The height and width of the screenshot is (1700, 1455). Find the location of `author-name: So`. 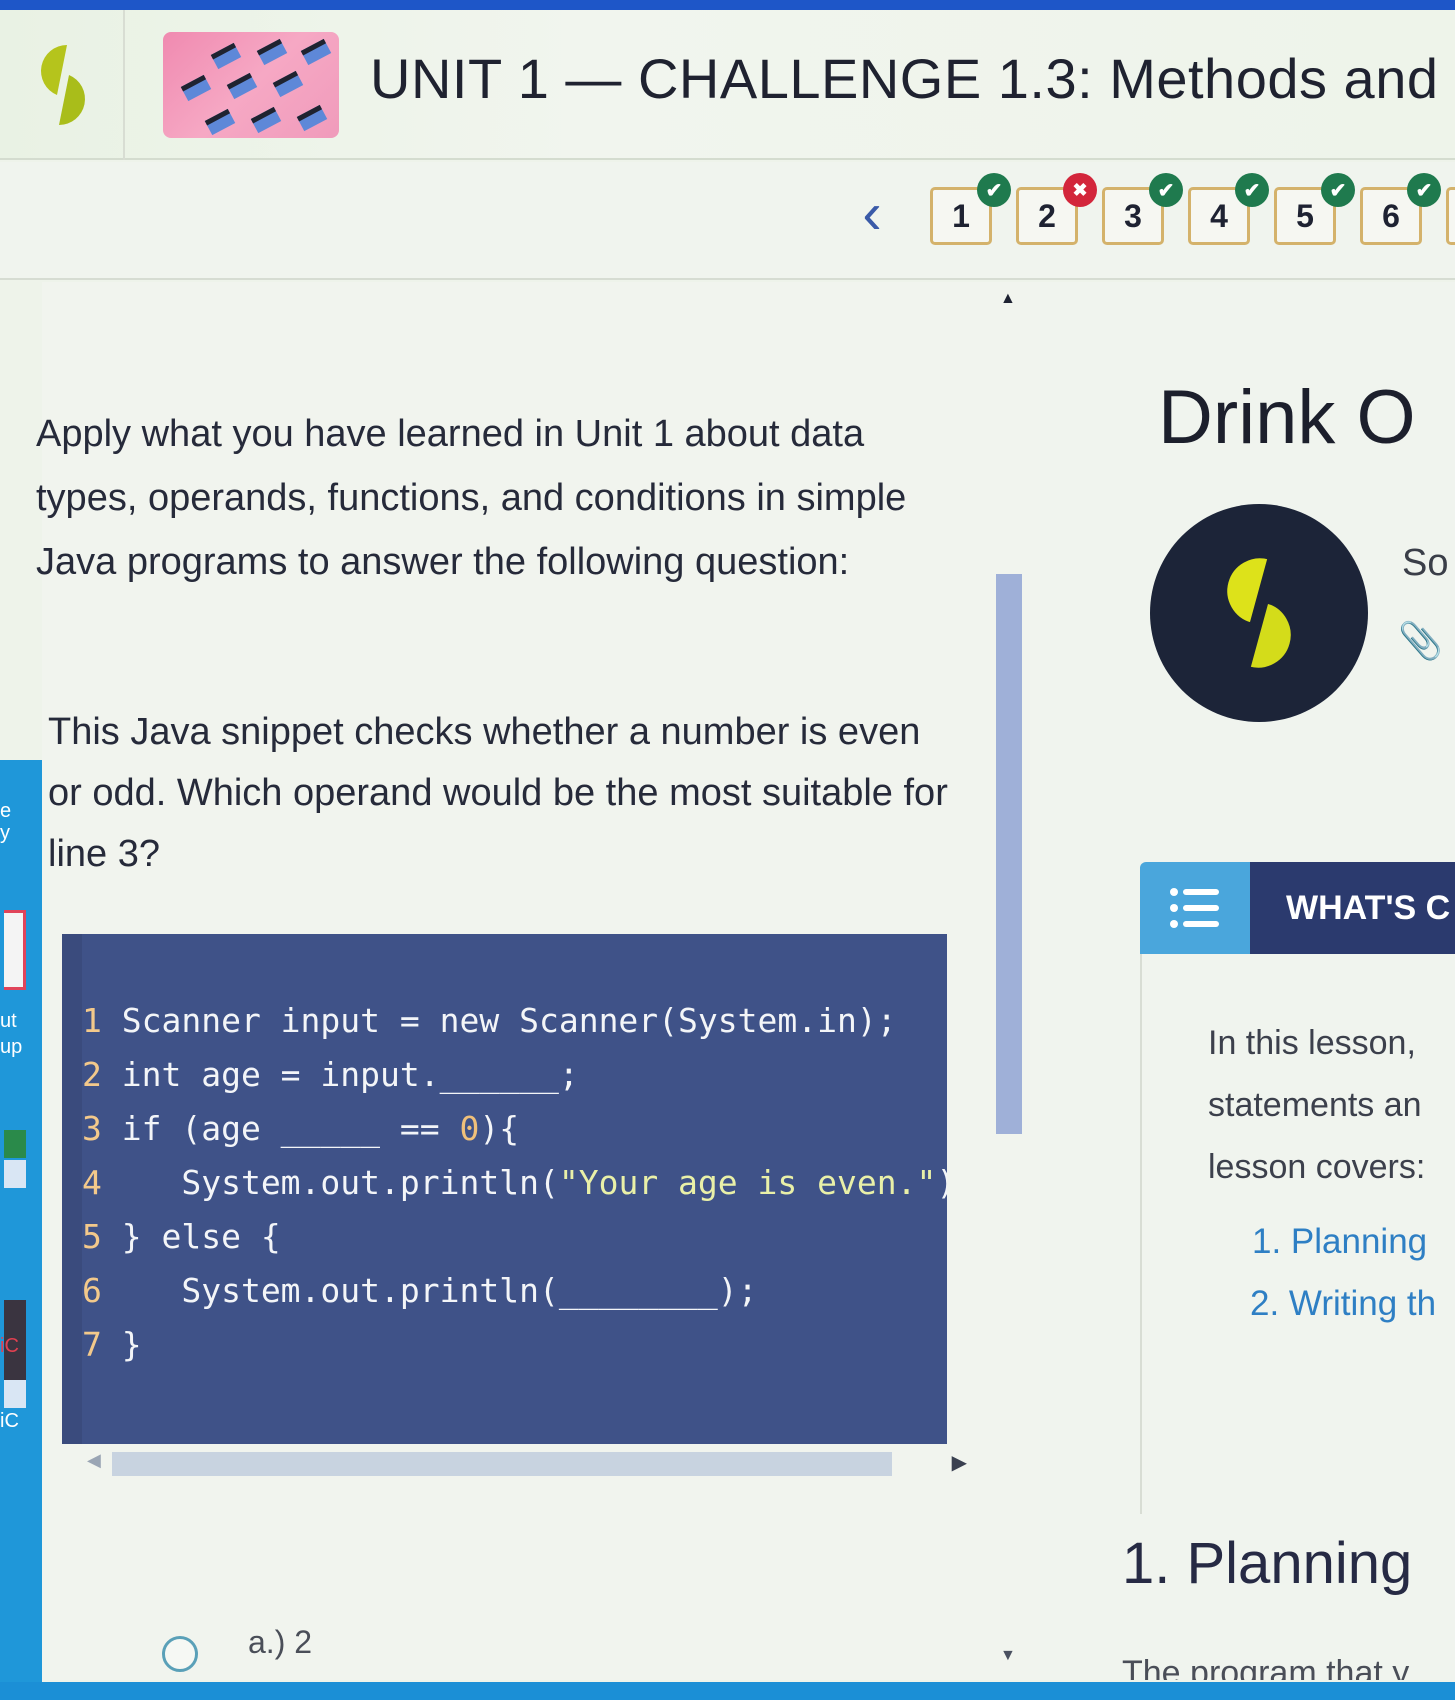

author-name: So is located at coordinates (1425, 563).